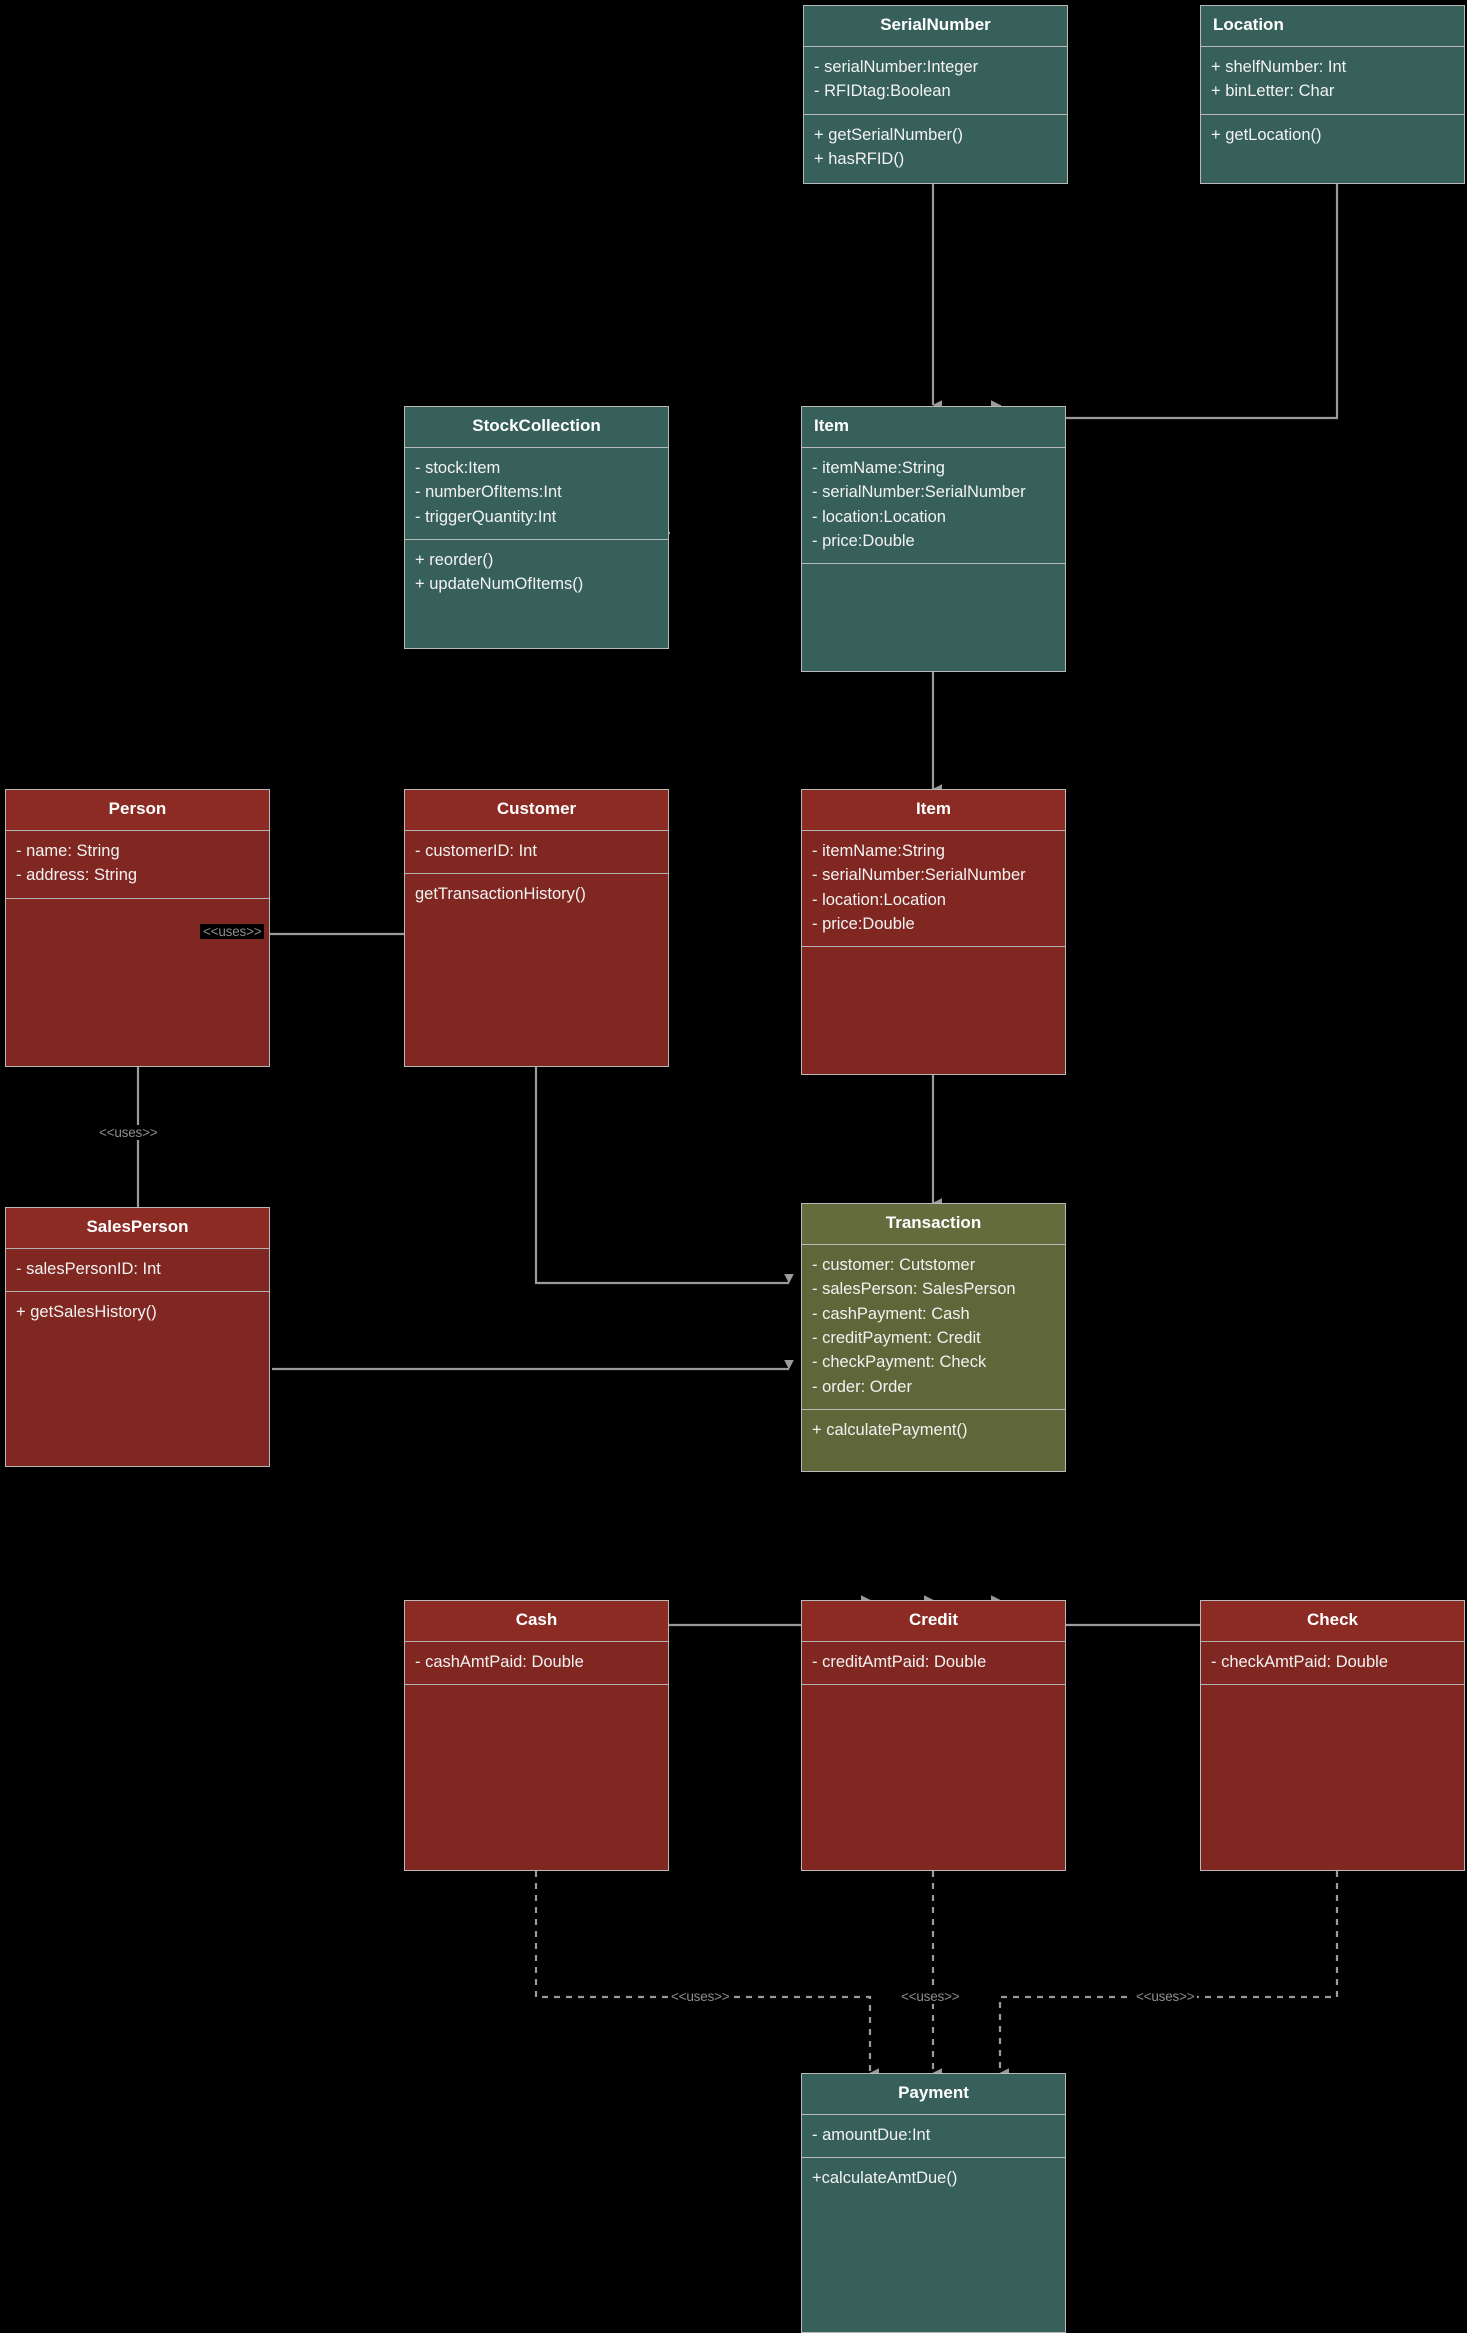  What do you see at coordinates (88, 1268) in the screenshot?
I see `attribute-row: - salesPersonID: Int` at bounding box center [88, 1268].